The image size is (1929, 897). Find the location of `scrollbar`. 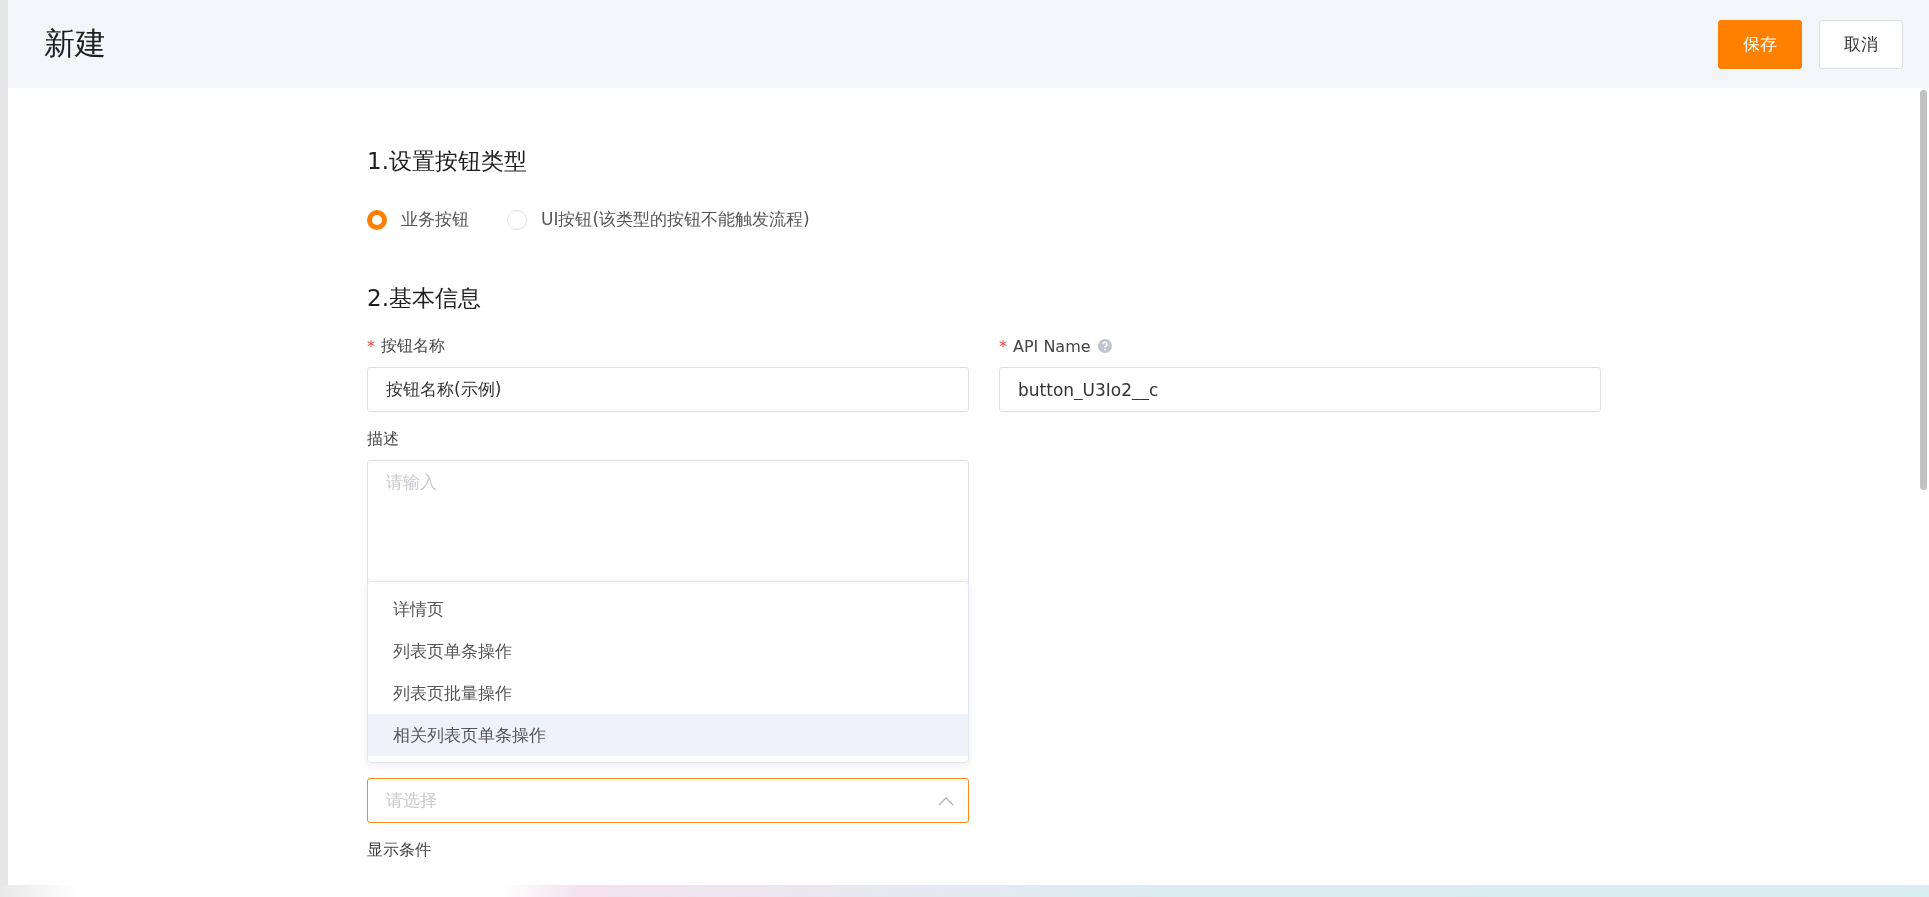

scrollbar is located at coordinates (1923, 290).